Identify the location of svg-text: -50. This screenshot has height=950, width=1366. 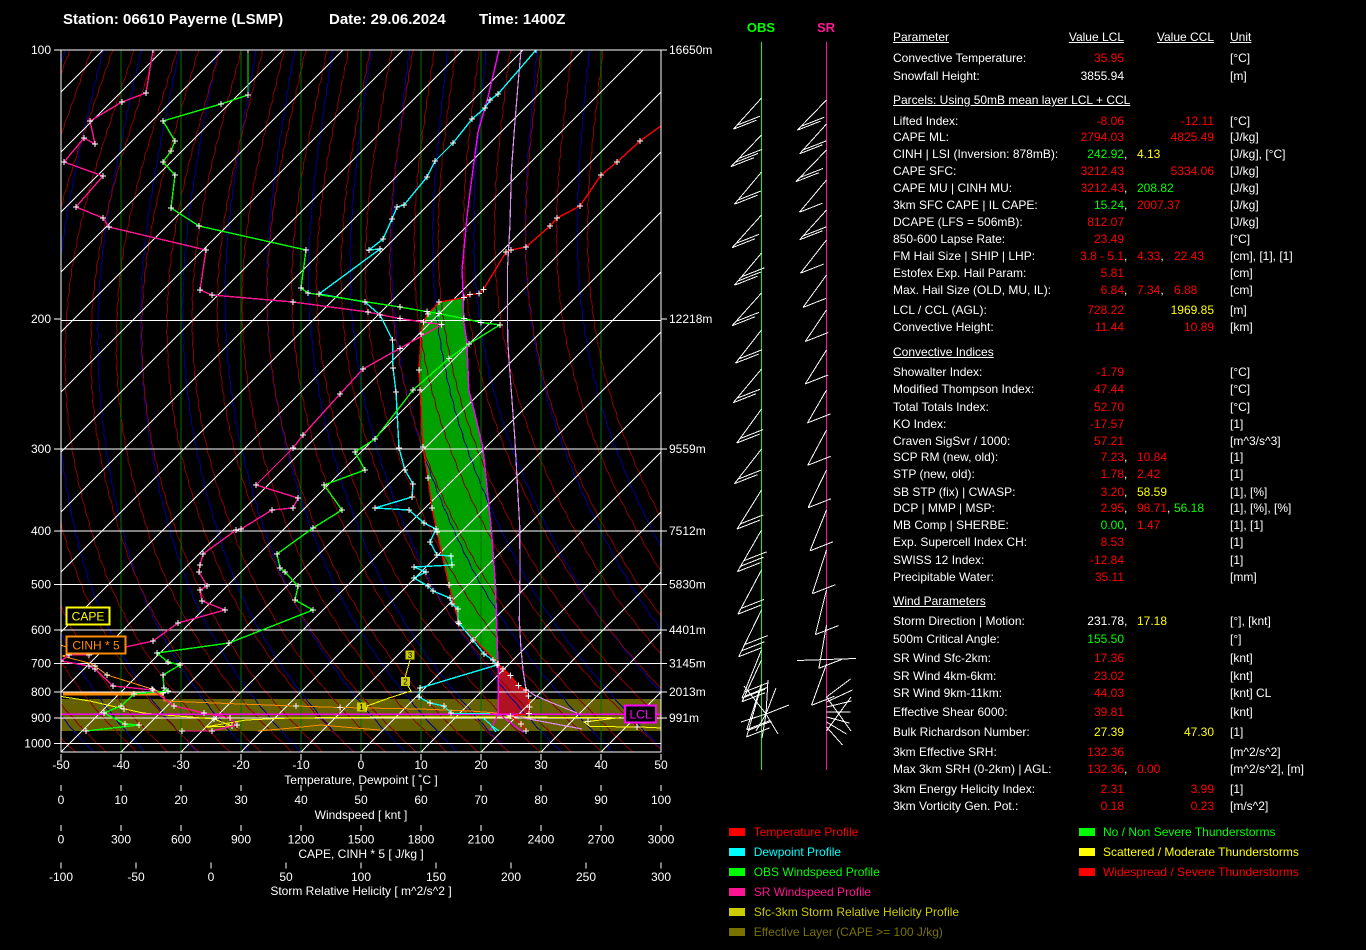
(136, 877).